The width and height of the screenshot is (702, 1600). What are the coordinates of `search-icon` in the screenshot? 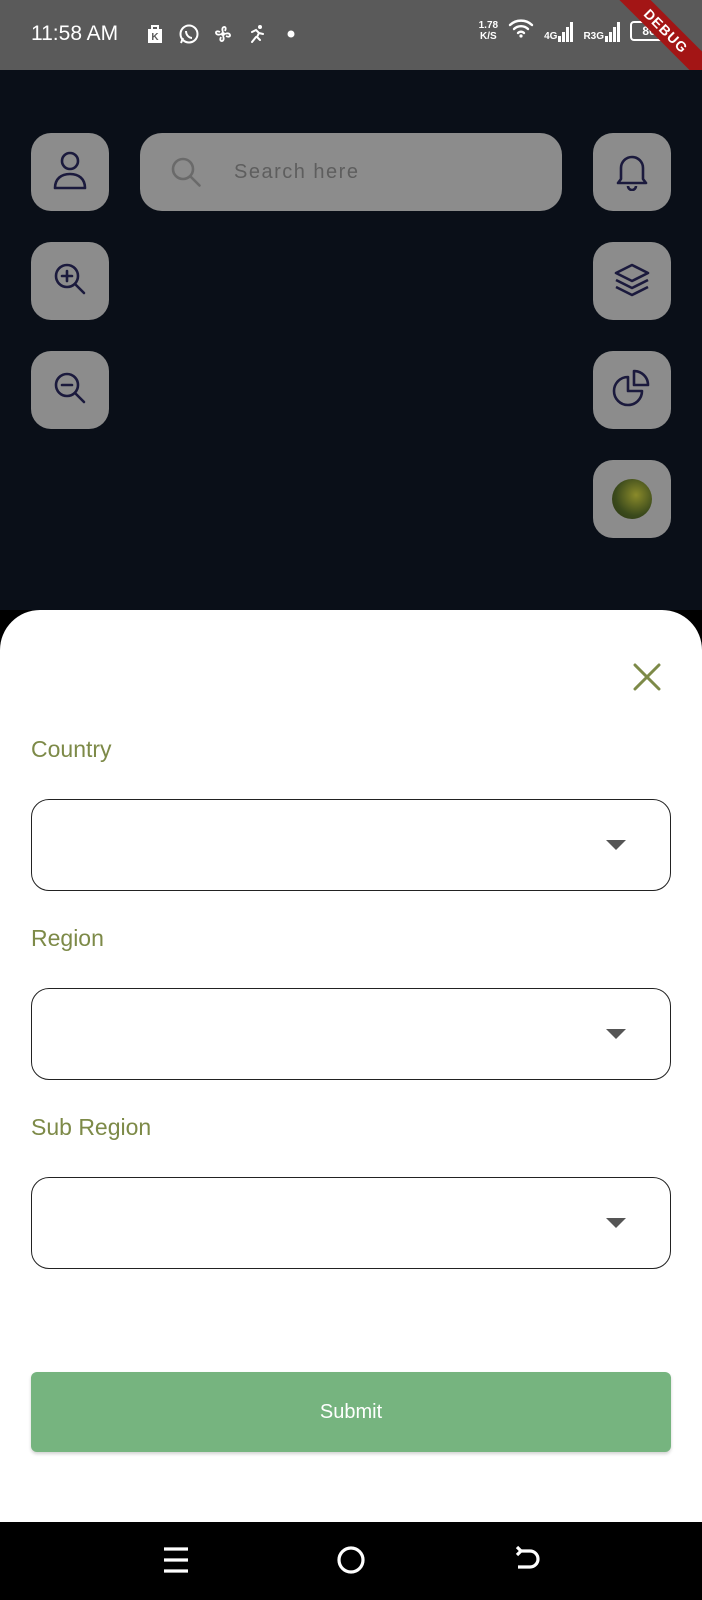 It's located at (186, 172).